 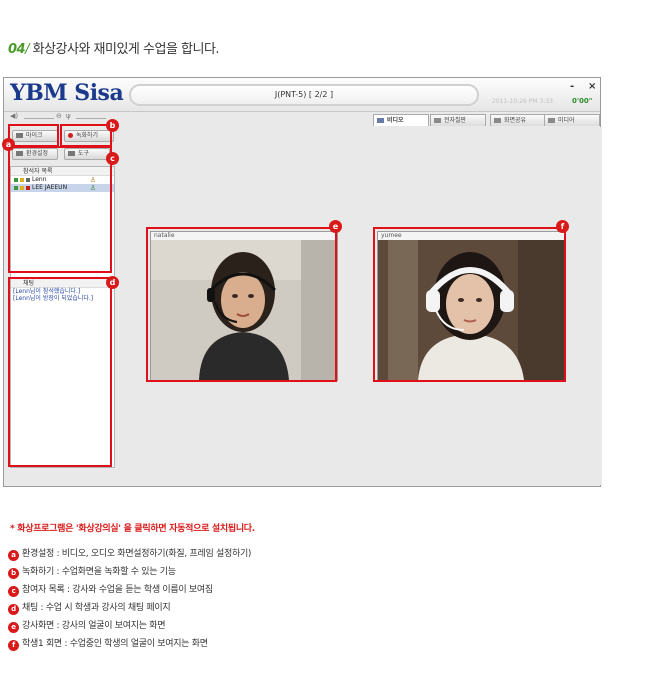 What do you see at coordinates (86, 135) in the screenshot?
I see `annotation-box-b` at bounding box center [86, 135].